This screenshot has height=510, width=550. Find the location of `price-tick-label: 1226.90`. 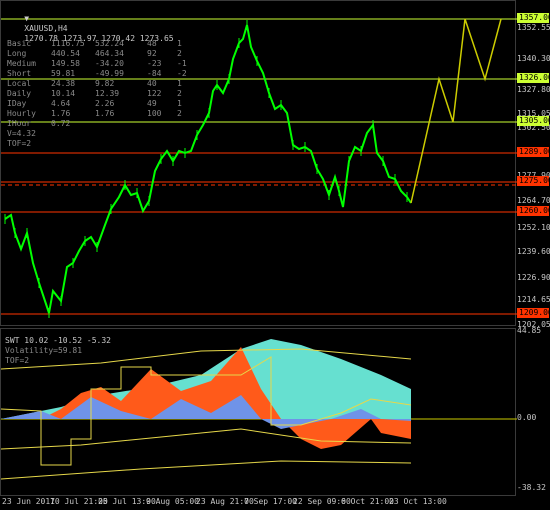

price-tick-label: 1226.90 is located at coordinates (533, 277).